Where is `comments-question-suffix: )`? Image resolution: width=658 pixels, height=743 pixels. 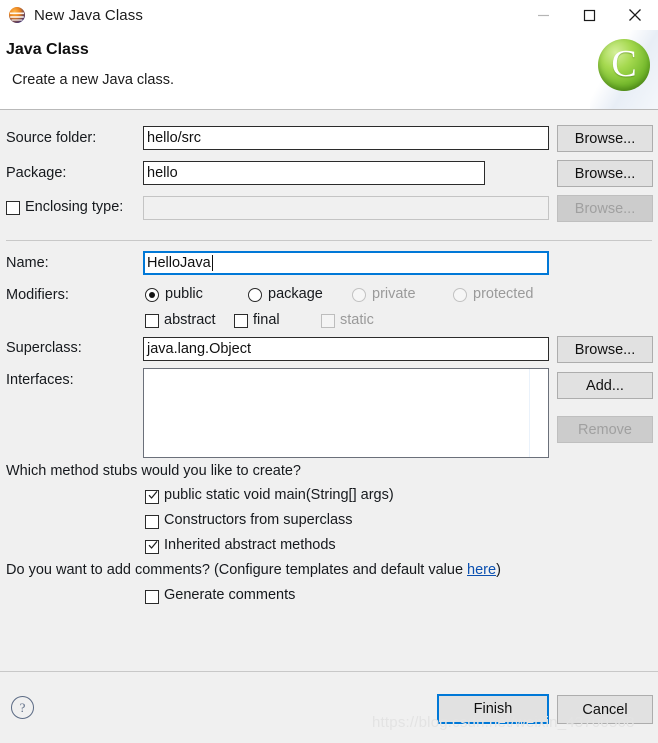 comments-question-suffix: ) is located at coordinates (498, 570).